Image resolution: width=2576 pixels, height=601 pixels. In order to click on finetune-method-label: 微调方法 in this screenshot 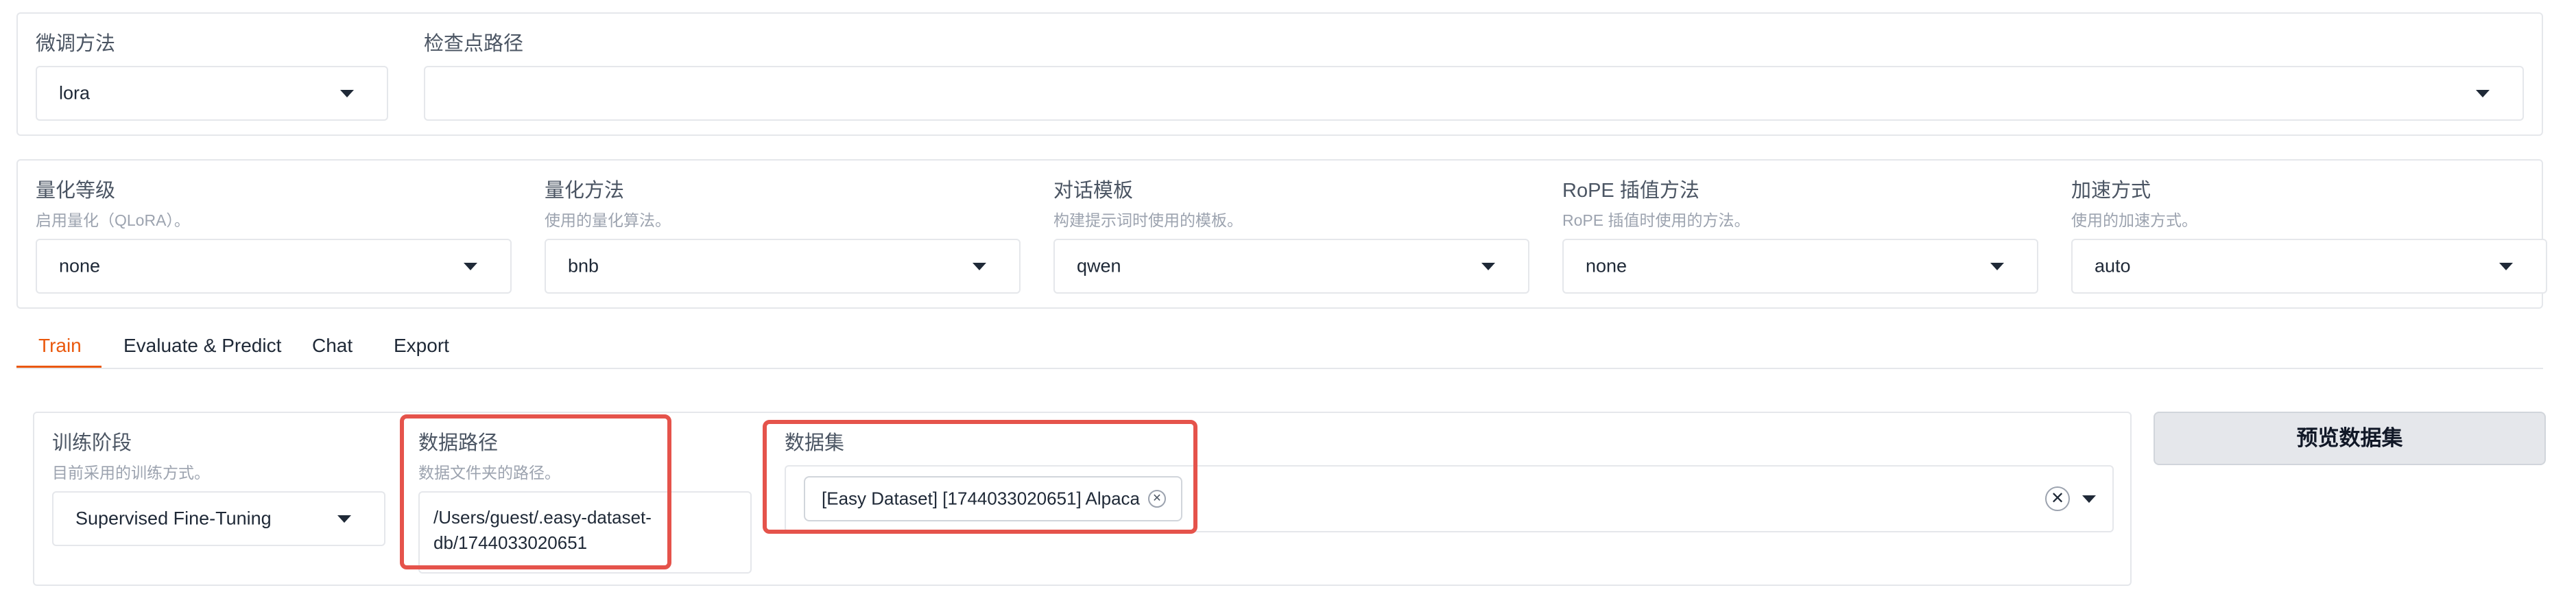, I will do `click(76, 44)`.